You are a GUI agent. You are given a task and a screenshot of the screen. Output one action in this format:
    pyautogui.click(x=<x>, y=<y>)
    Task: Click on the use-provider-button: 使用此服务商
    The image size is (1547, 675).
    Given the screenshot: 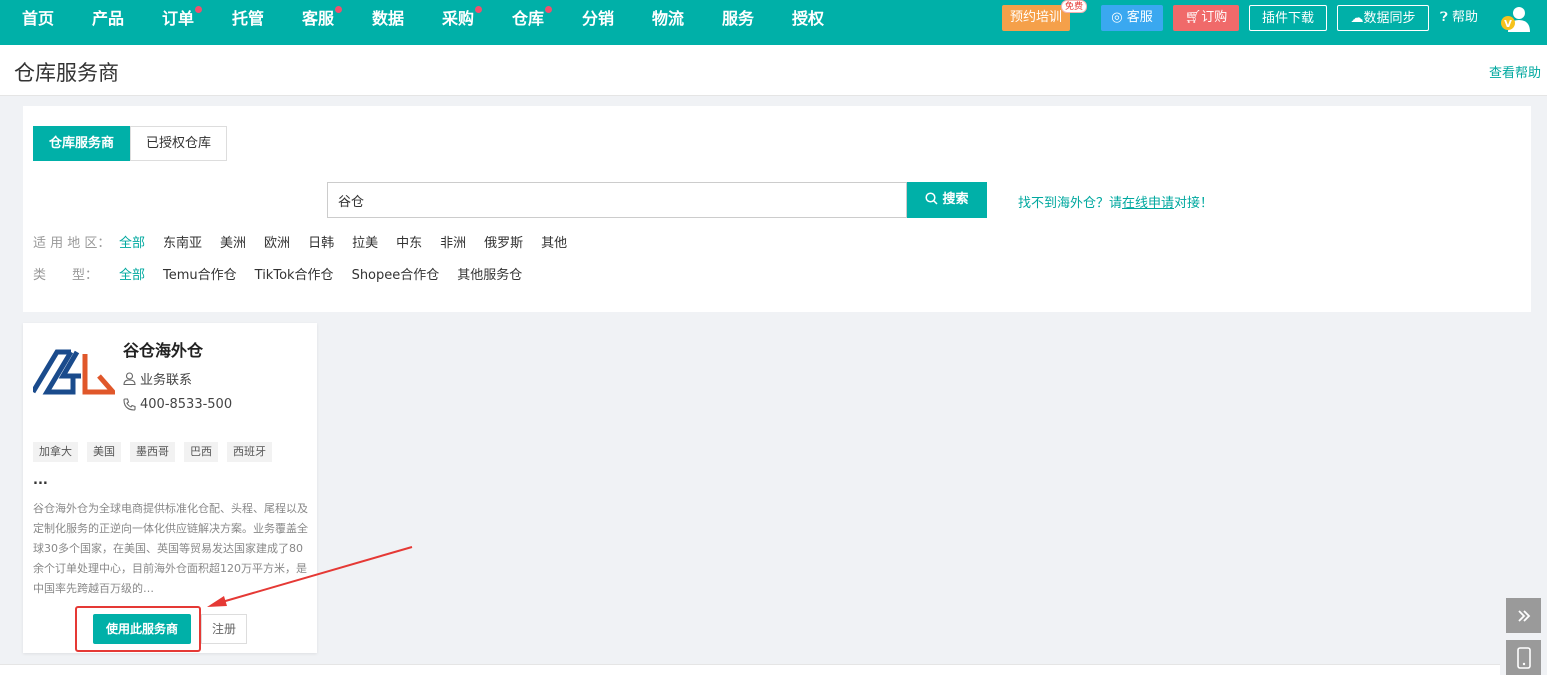 What is the action you would take?
    pyautogui.click(x=142, y=629)
    